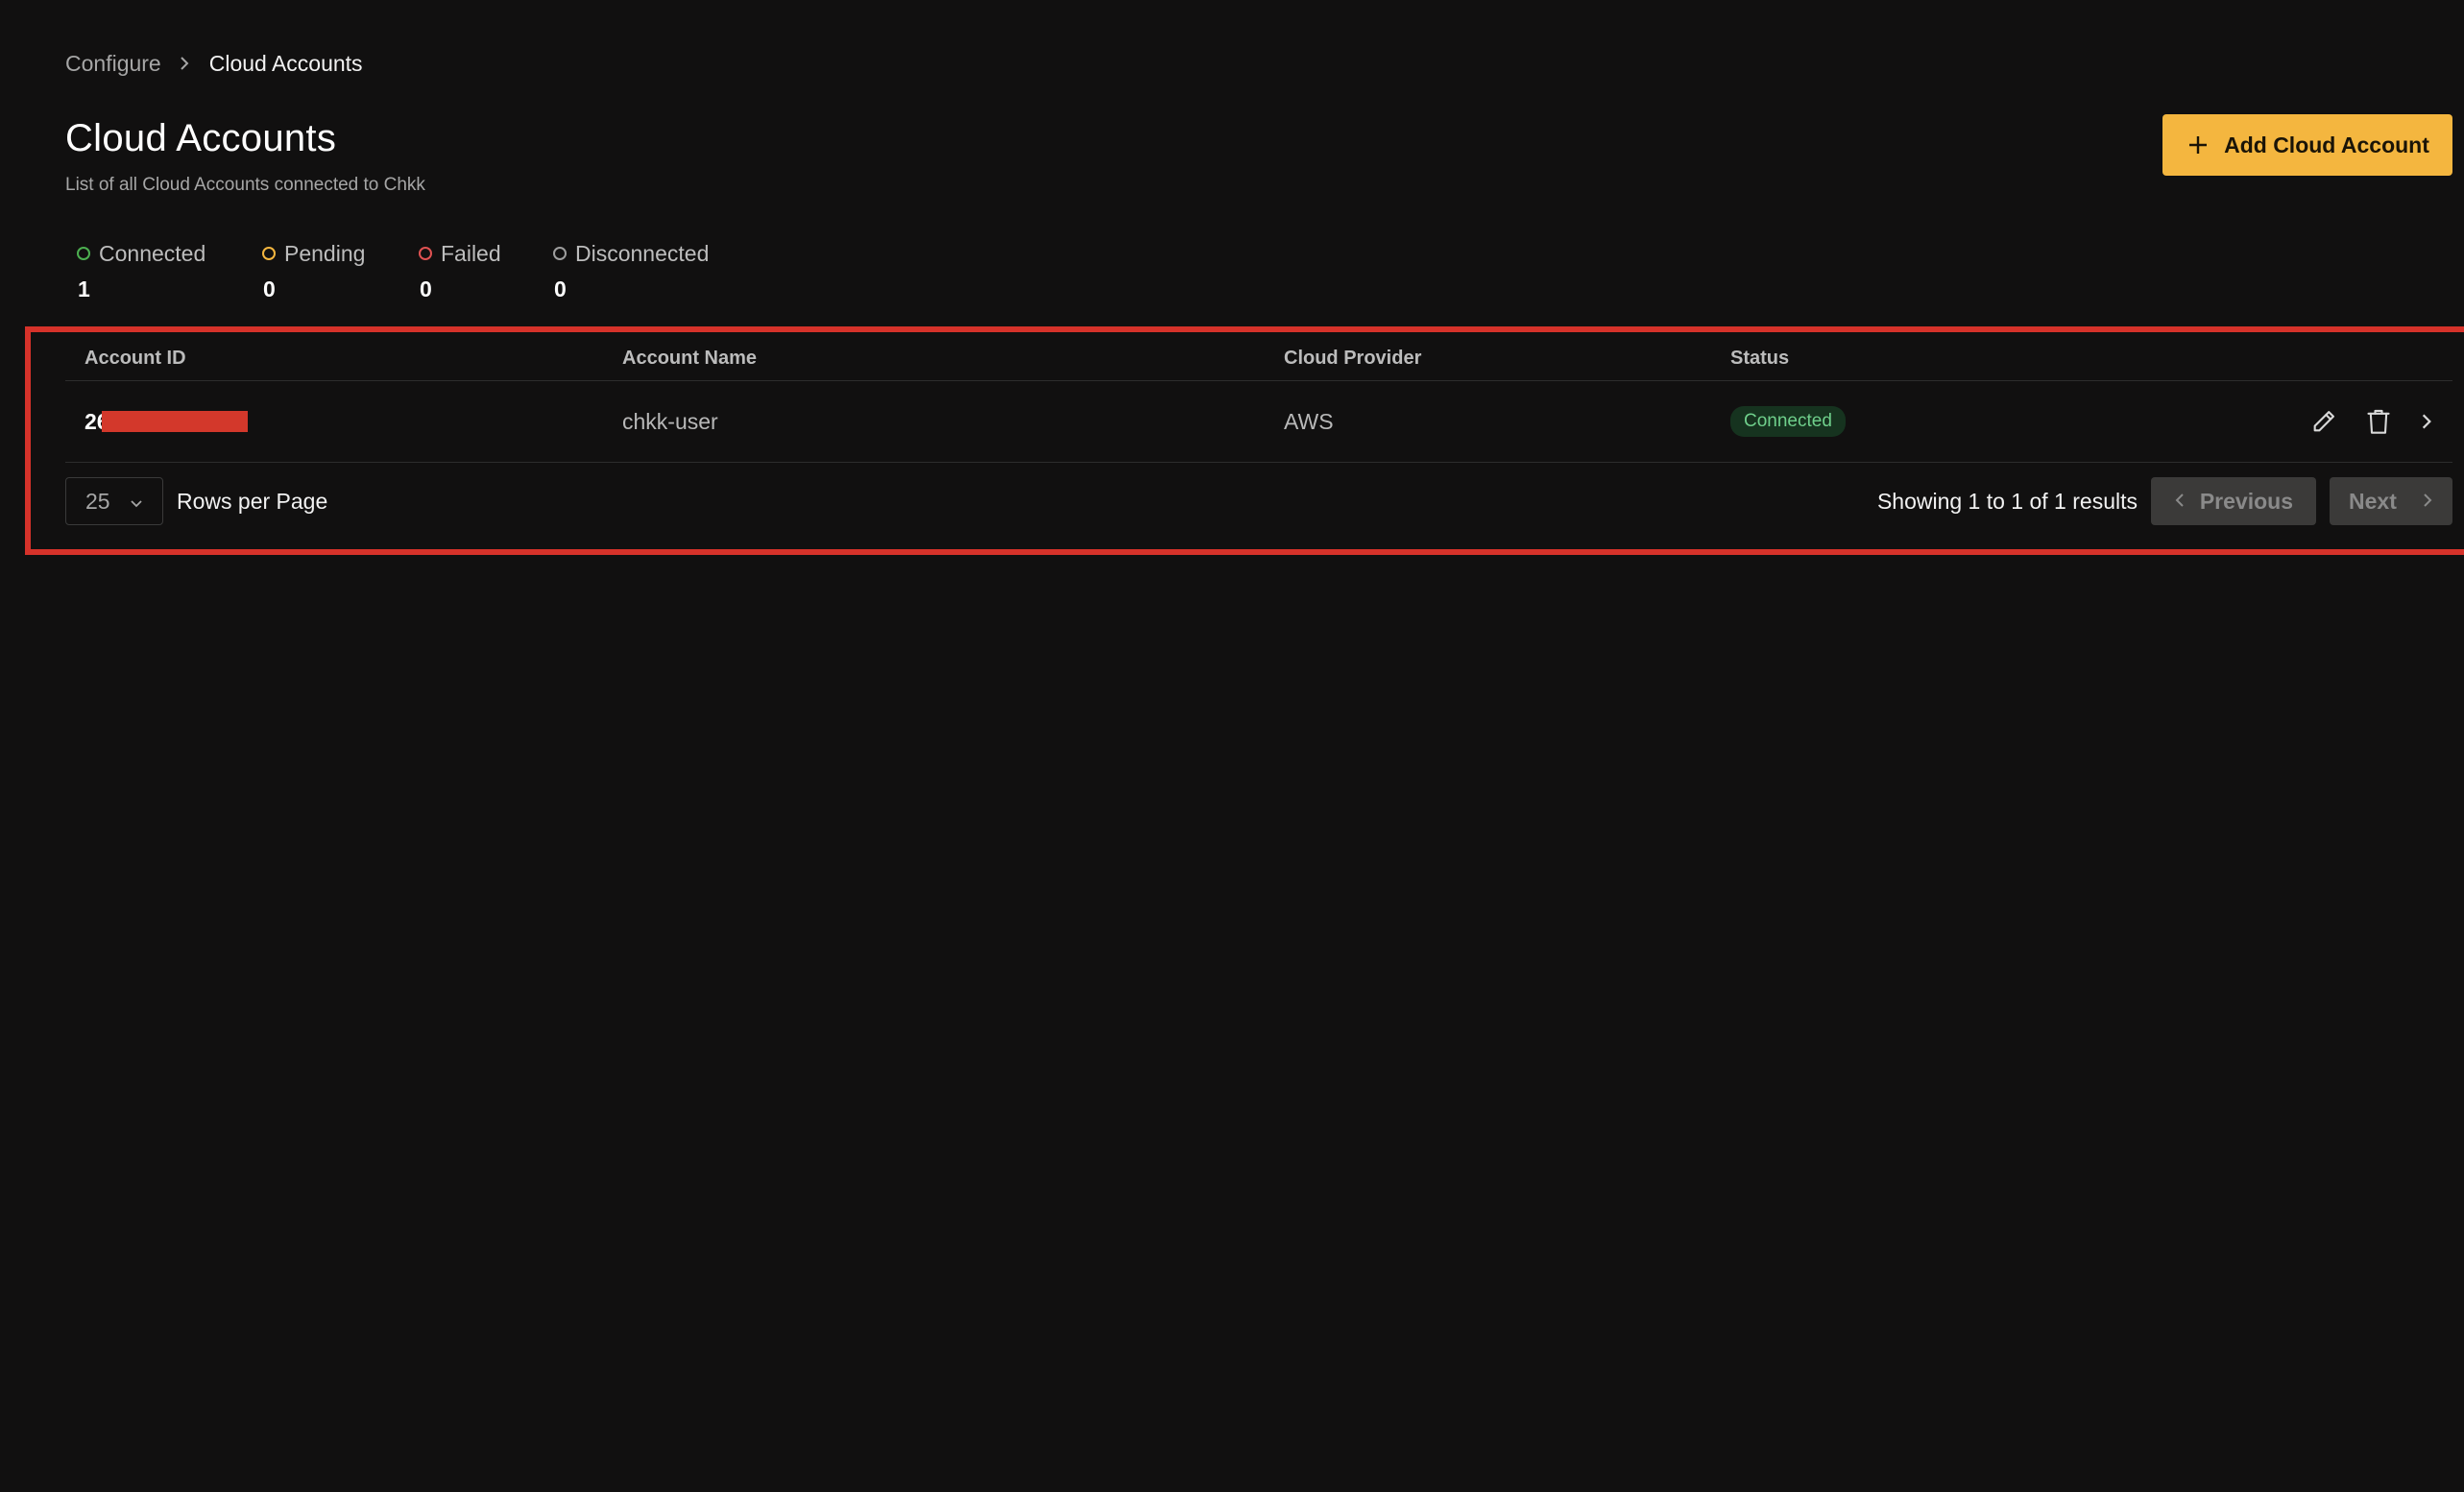 The image size is (2464, 1492). What do you see at coordinates (2360, 421) in the screenshot?
I see `row-actions` at bounding box center [2360, 421].